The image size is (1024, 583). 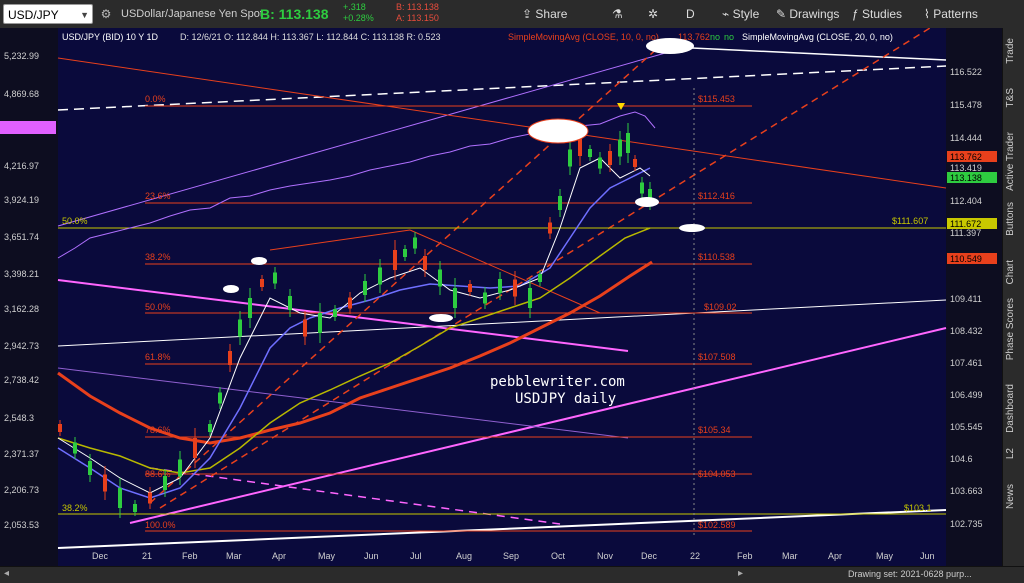 What do you see at coordinates (951, 14) in the screenshot?
I see `patterns-button: ⌇ Patterns` at bounding box center [951, 14].